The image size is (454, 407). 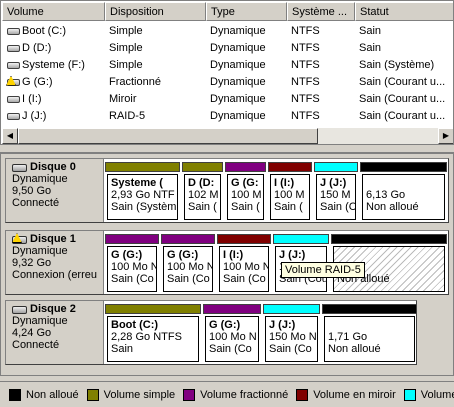 What do you see at coordinates (139, 394) in the screenshot?
I see `legend-label: Volume simple` at bounding box center [139, 394].